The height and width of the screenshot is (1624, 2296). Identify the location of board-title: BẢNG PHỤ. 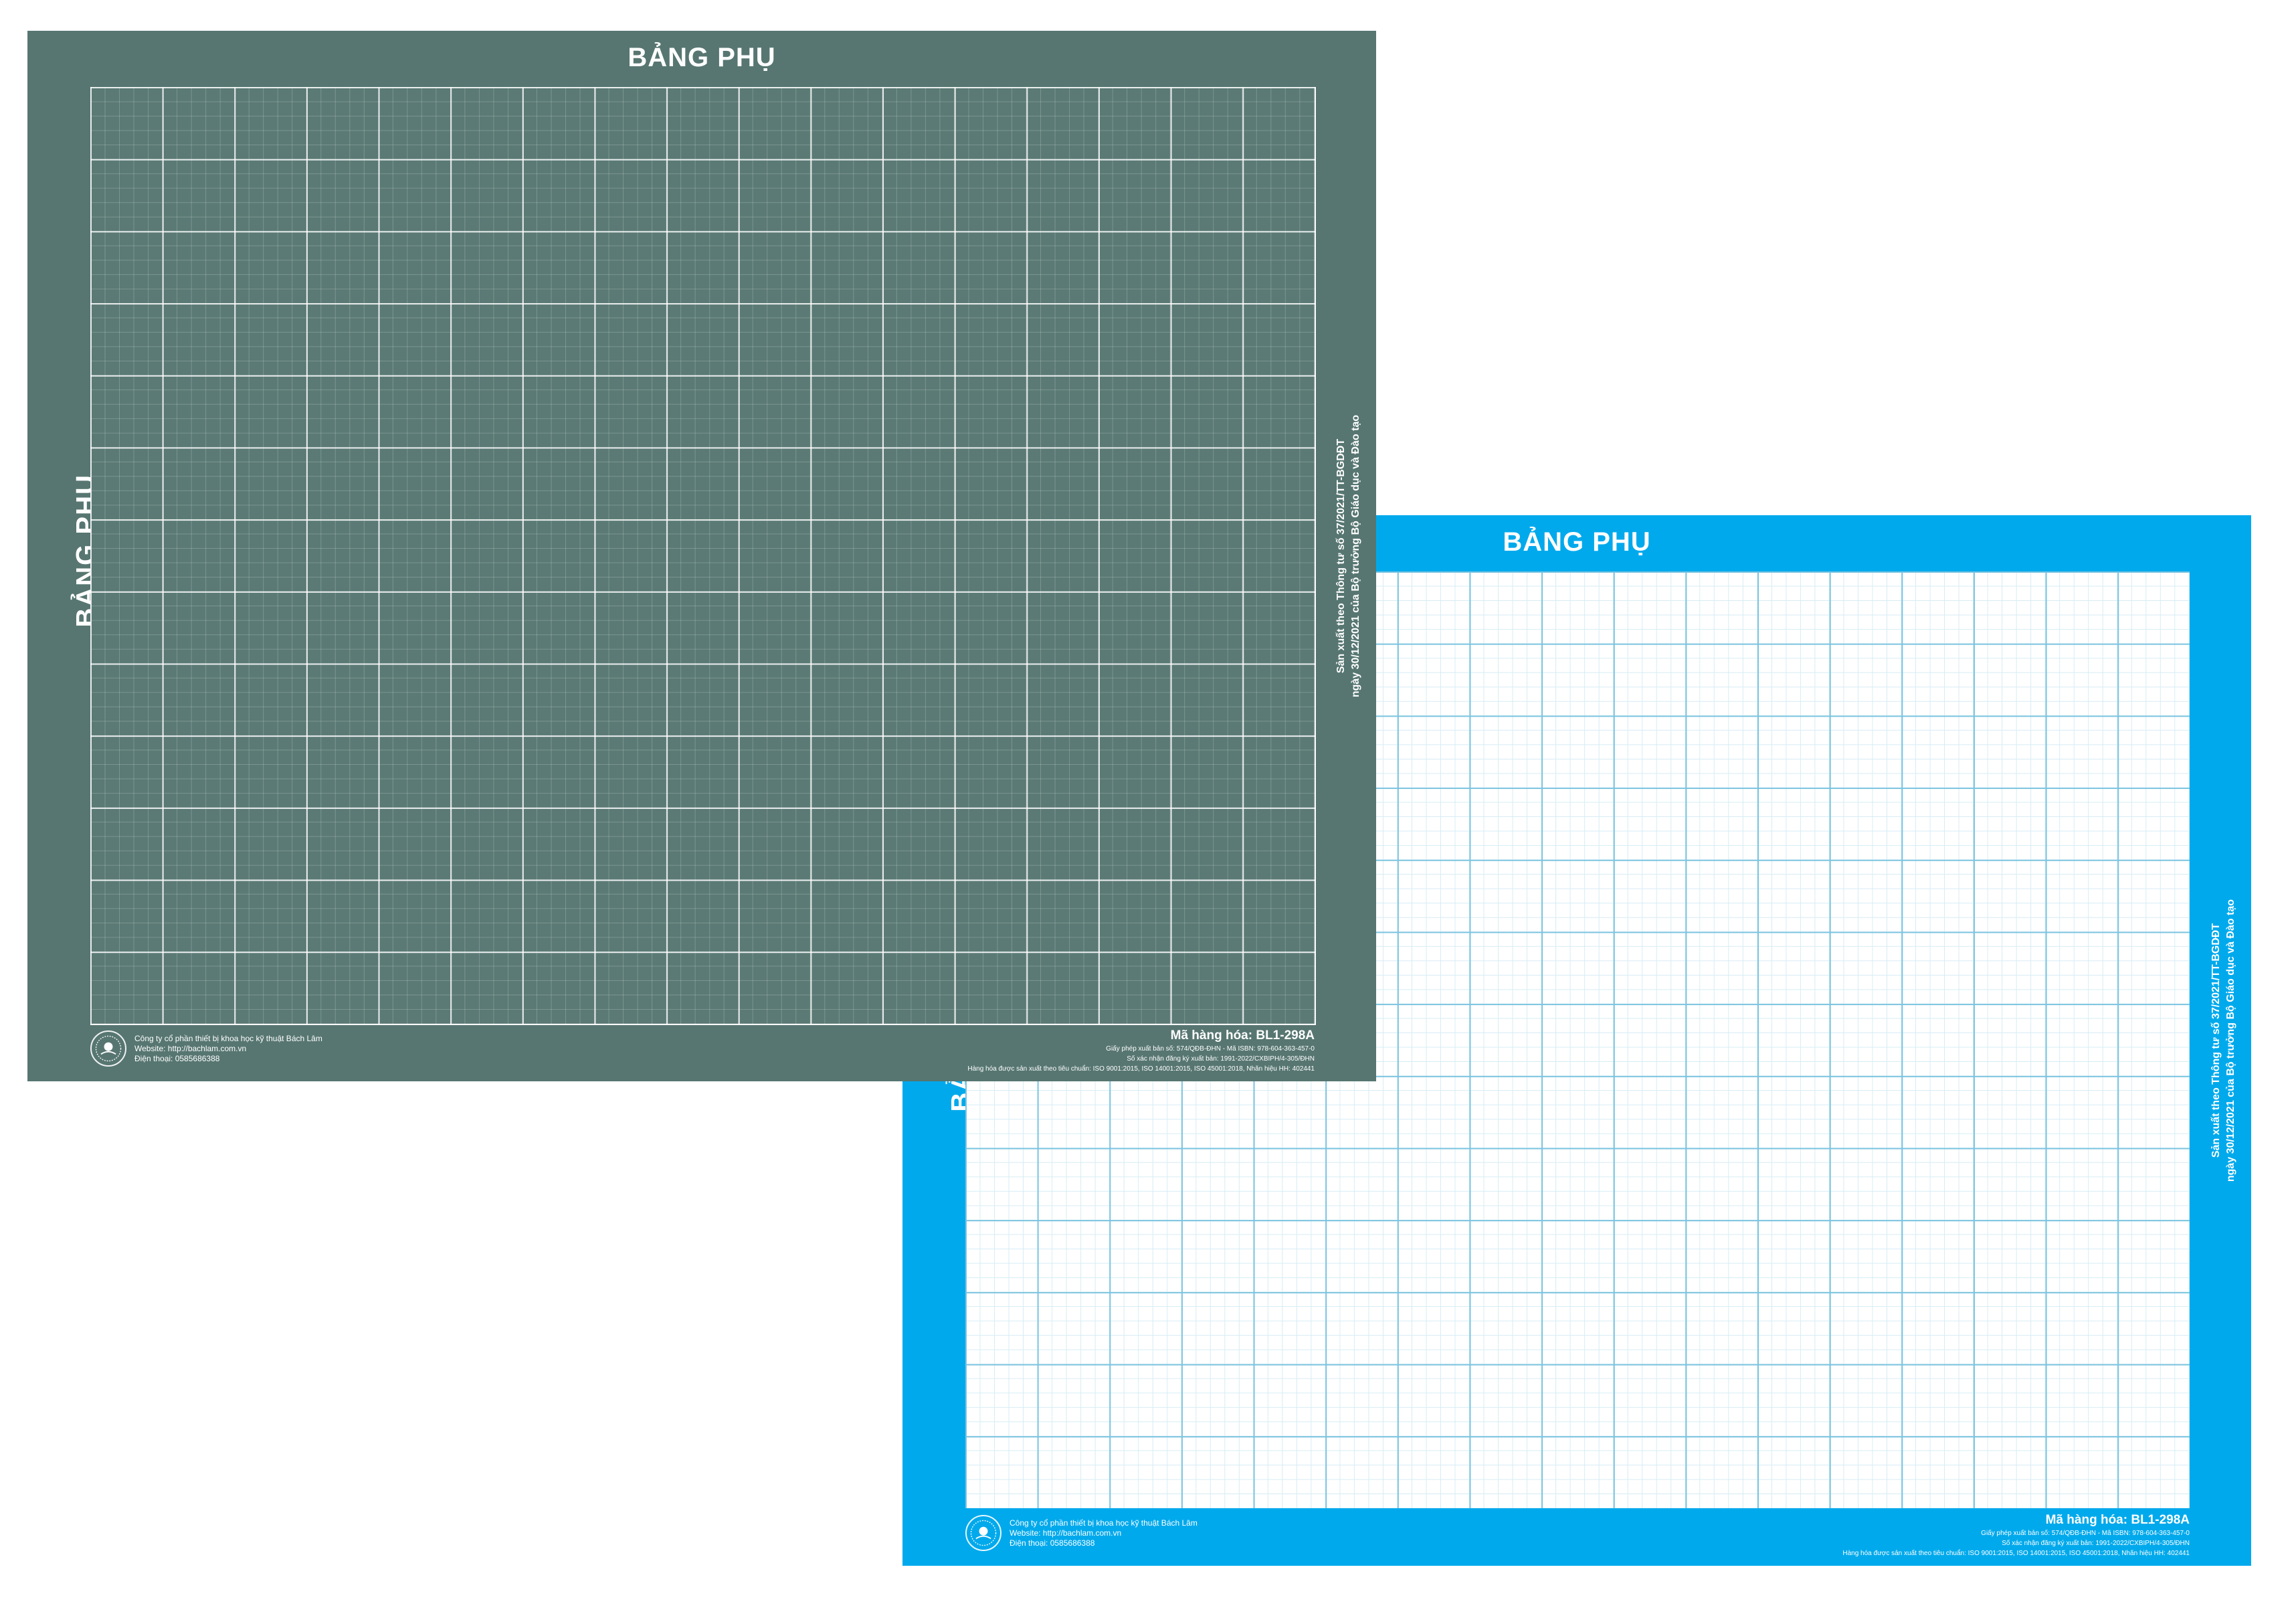
(702, 57).